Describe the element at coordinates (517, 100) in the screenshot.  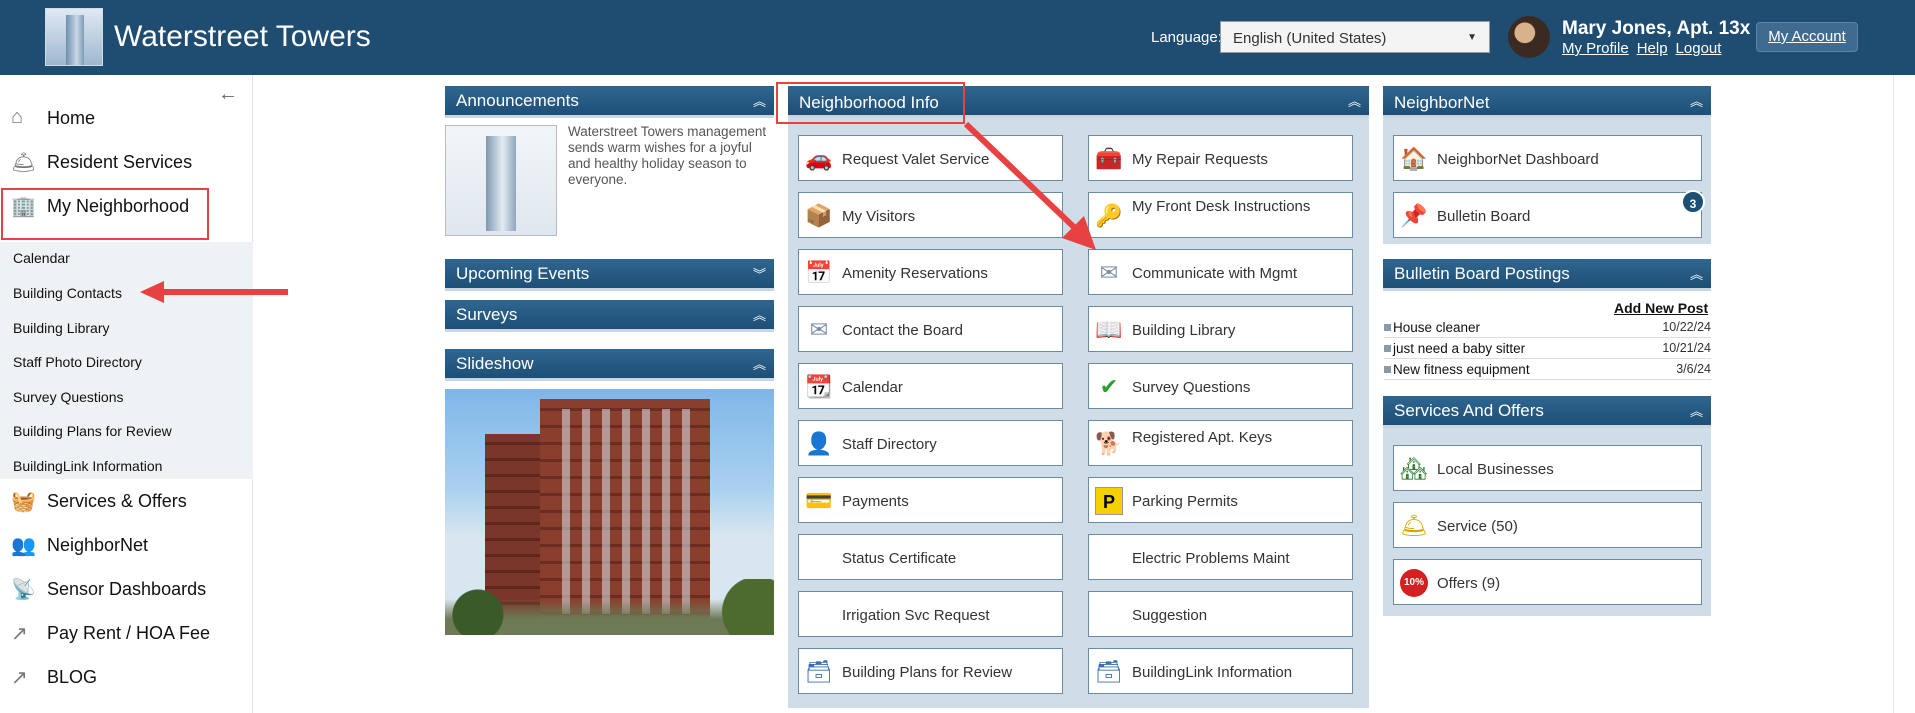
I see `panel-title: Announcements` at that location.